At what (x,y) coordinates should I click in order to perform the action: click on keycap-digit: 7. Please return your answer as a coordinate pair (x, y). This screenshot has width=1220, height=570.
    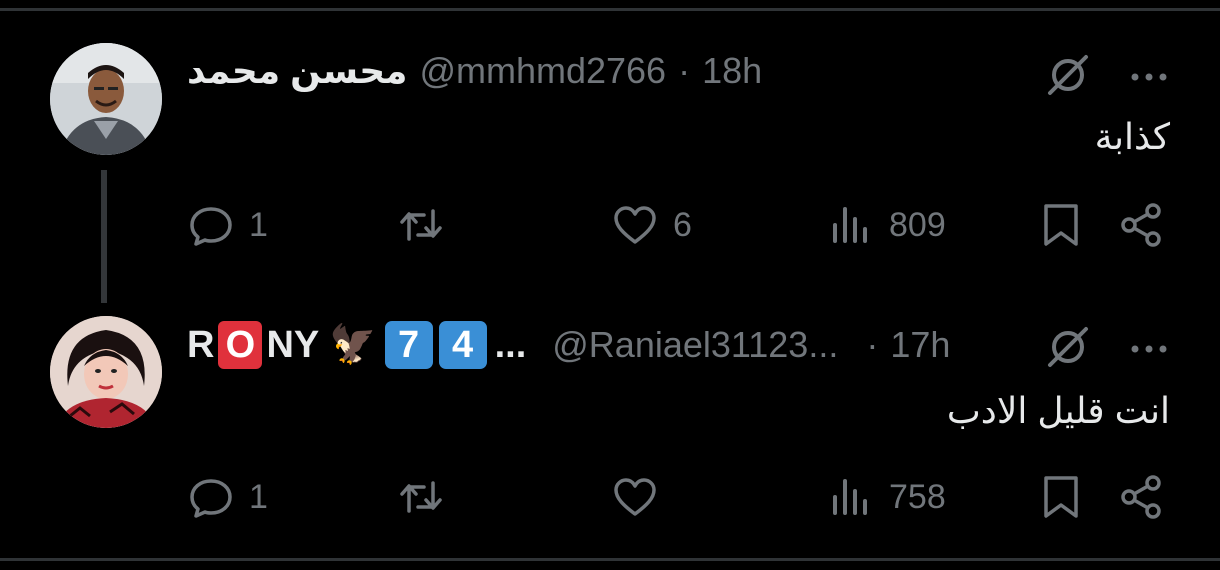
    Looking at the image, I should click on (408, 345).